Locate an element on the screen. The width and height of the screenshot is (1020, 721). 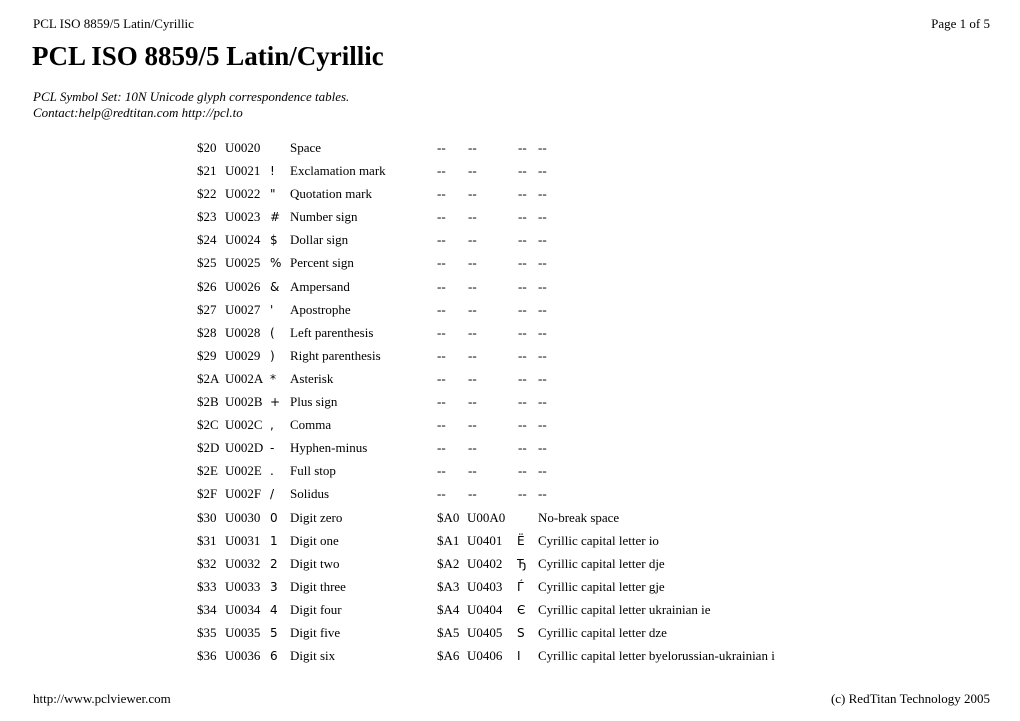
unicode-cell: U002E is located at coordinates (243, 471).